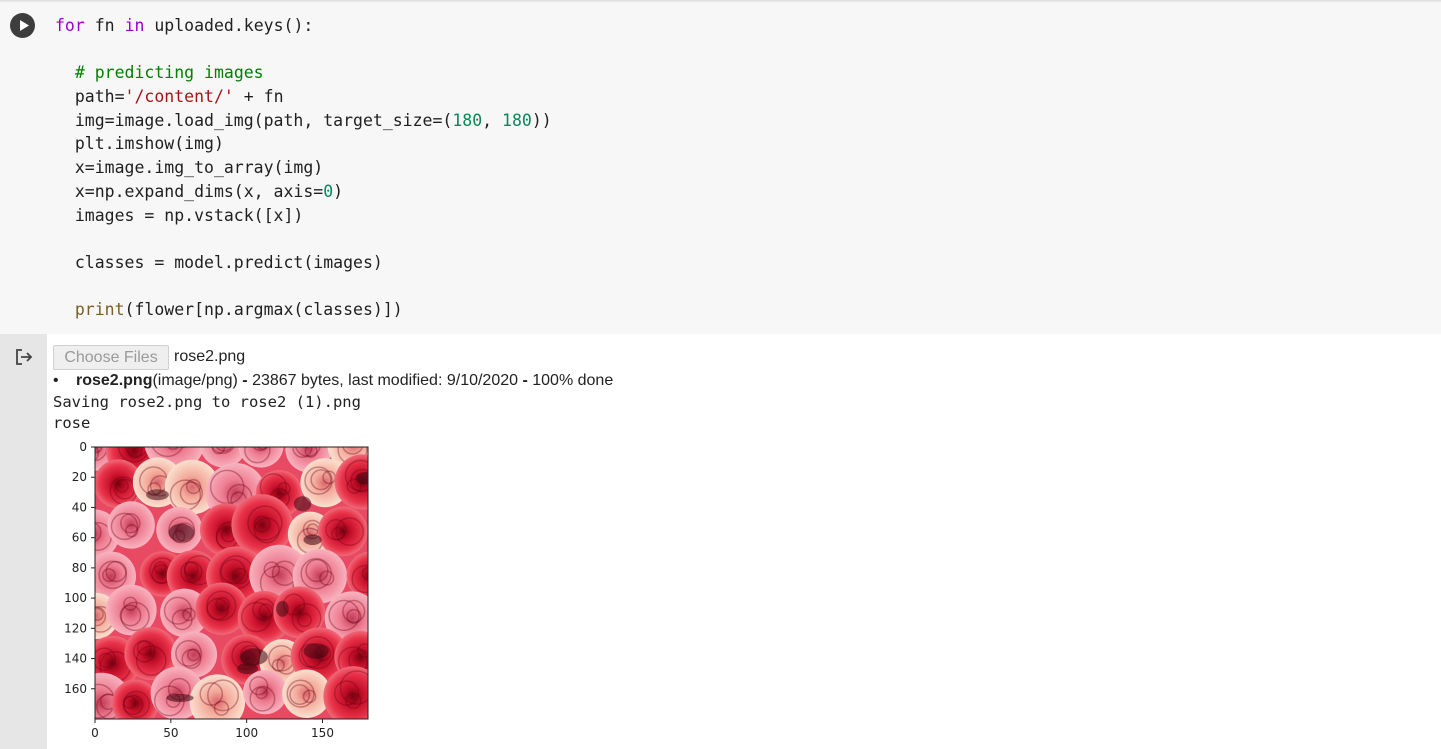 This screenshot has height=749, width=1441. What do you see at coordinates (212, 729) in the screenshot?
I see `x-axis: 0 50 100 150` at bounding box center [212, 729].